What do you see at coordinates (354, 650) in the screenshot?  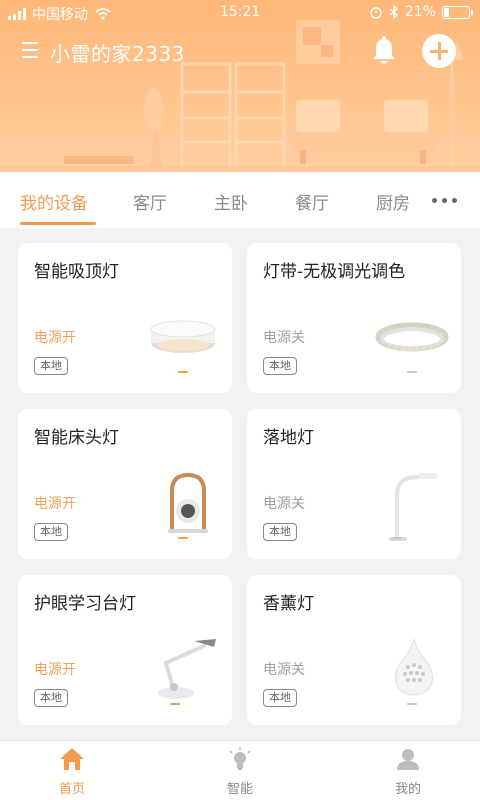 I see `device-card-aroma-lamp: 香薰灯 电源关 本地` at bounding box center [354, 650].